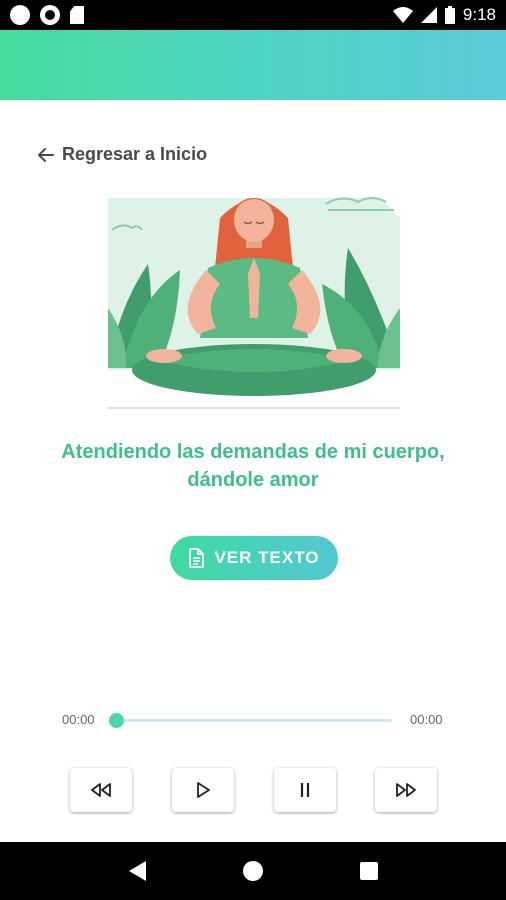  Describe the element at coordinates (197, 558) in the screenshot. I see `document-icon` at that location.